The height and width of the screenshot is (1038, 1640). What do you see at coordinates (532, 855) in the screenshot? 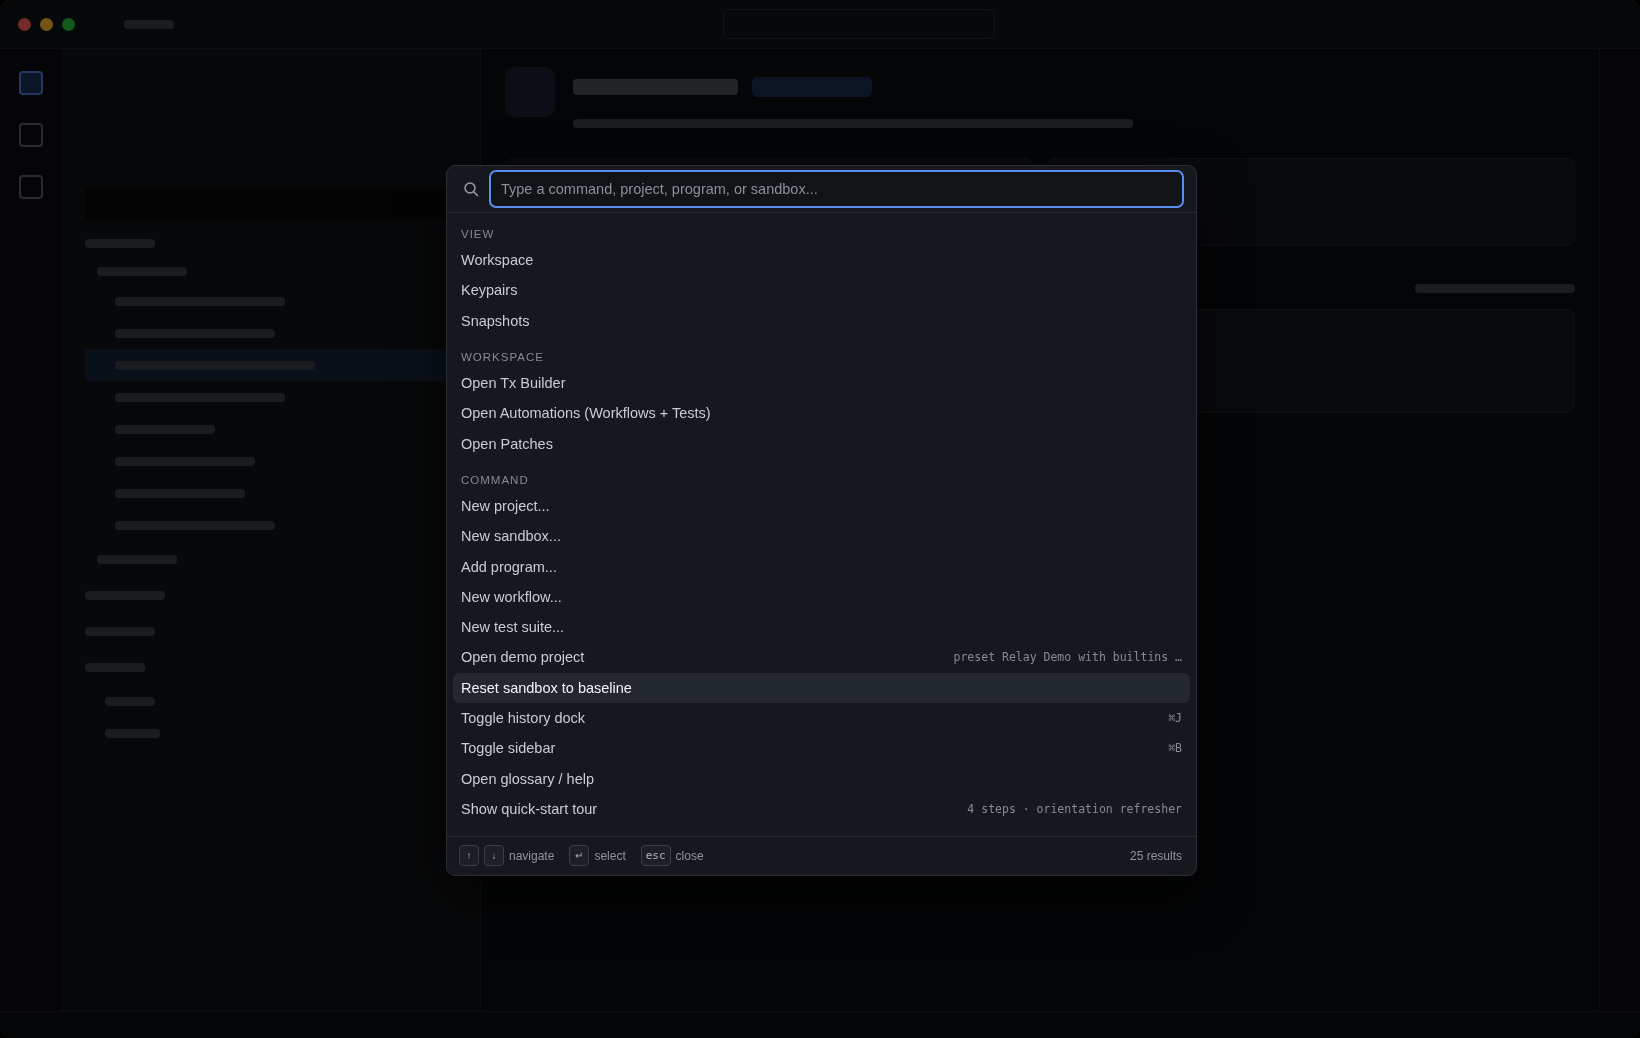
I see `key-label: navigate` at bounding box center [532, 855].